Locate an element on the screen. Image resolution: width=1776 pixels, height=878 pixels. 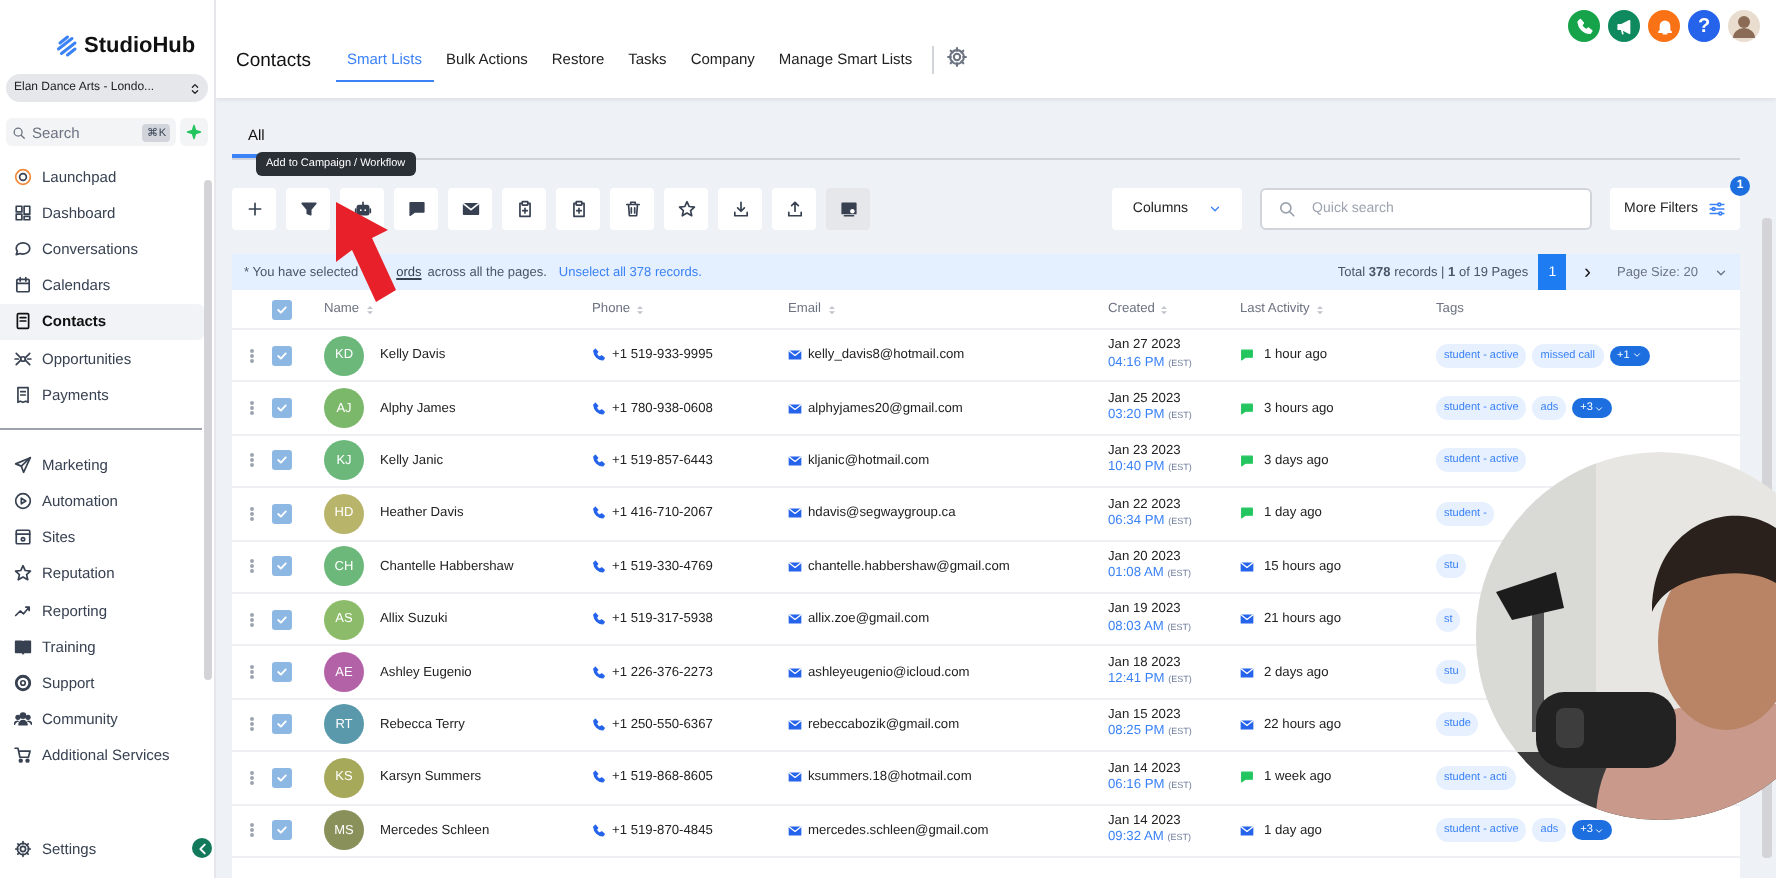
plus-icon is located at coordinates (254, 208).